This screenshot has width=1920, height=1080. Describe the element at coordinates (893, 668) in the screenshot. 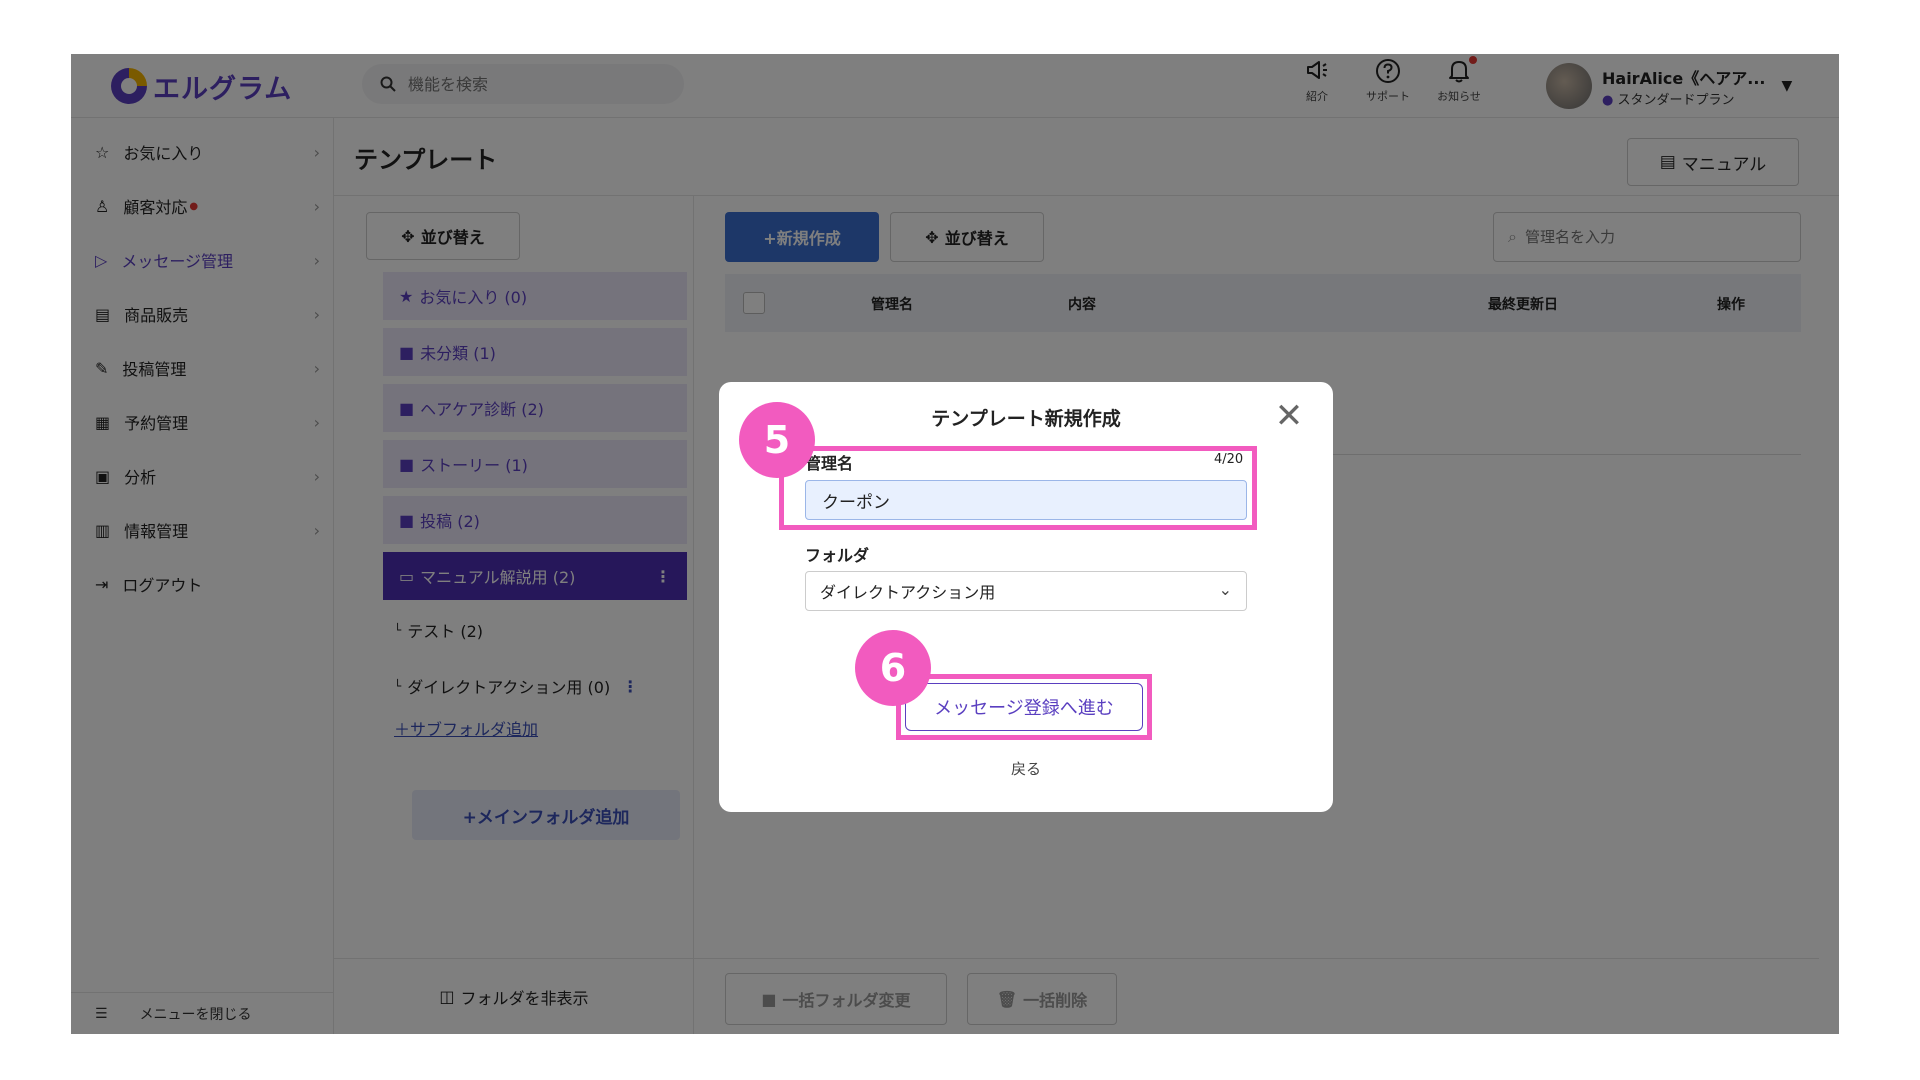

I see `step-badge: 6` at that location.